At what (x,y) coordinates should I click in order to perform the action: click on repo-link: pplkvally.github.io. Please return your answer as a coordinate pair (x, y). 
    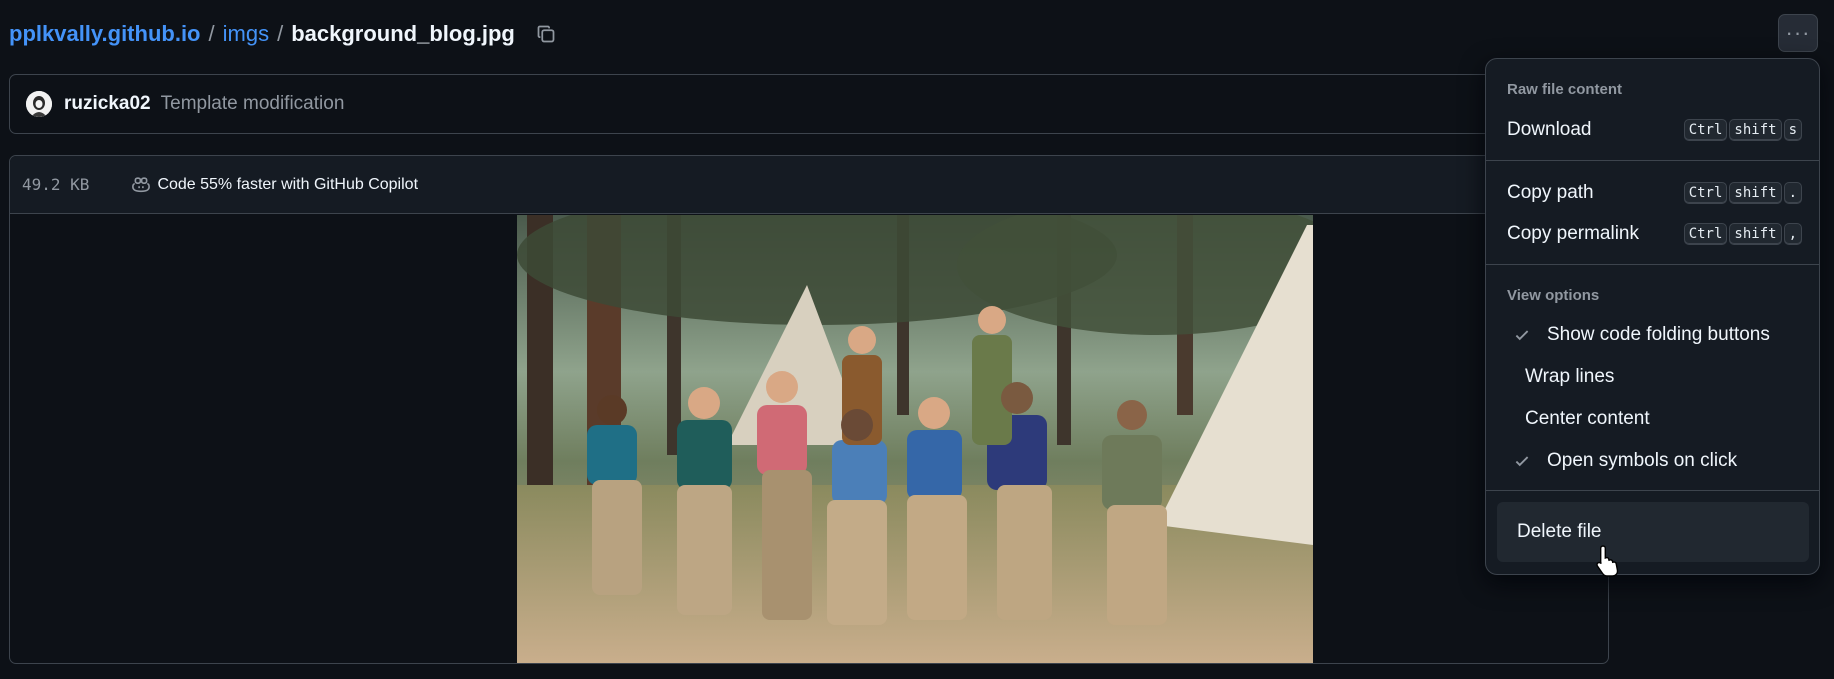
    Looking at the image, I should click on (105, 34).